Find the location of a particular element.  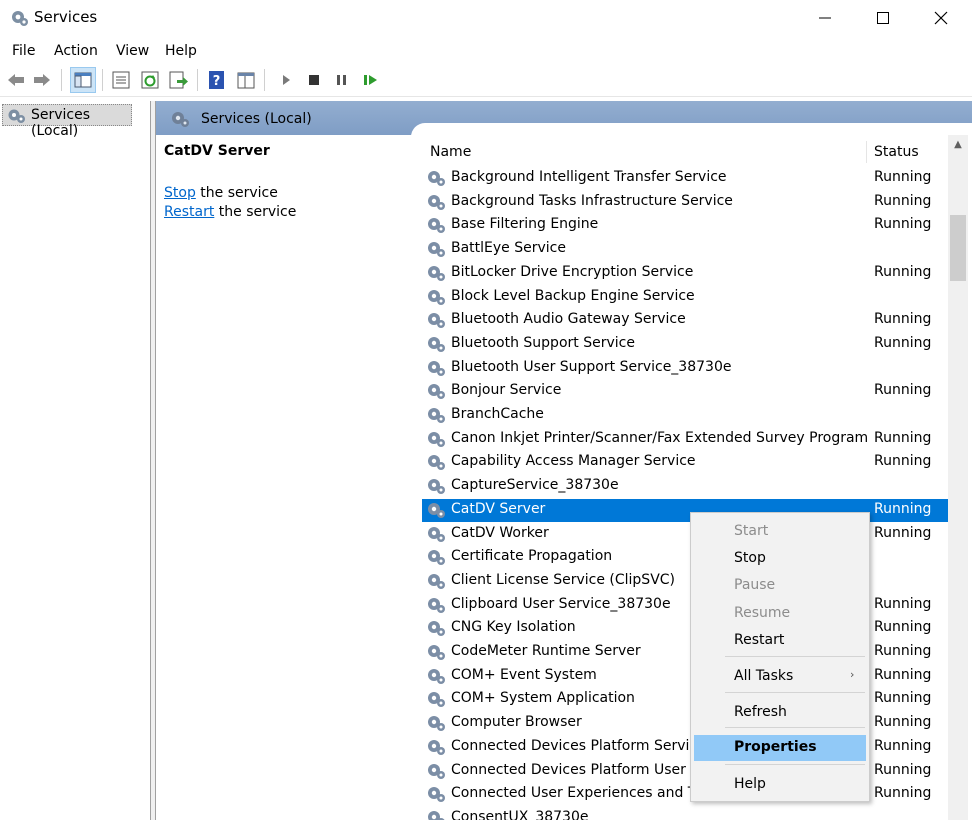

refresh-icon is located at coordinates (150, 80).